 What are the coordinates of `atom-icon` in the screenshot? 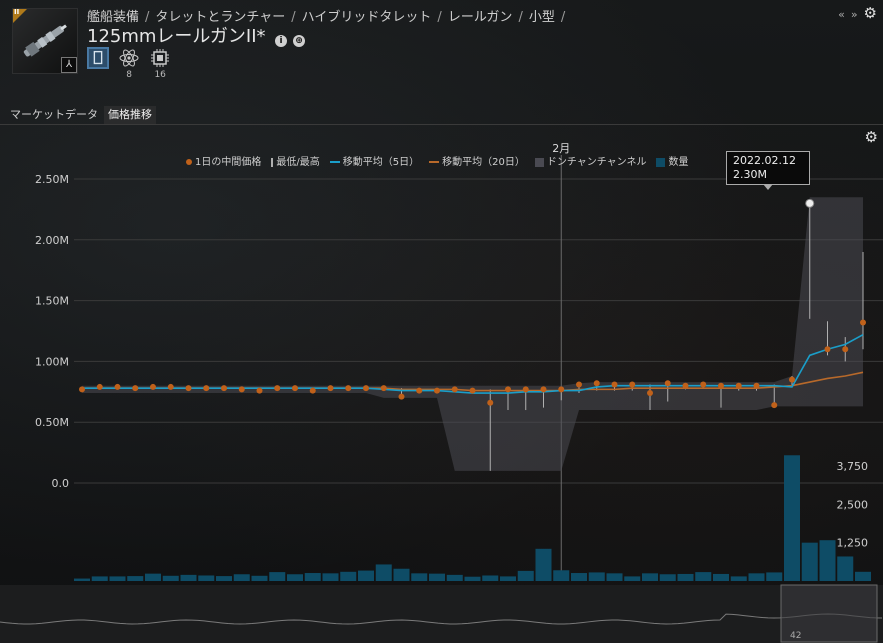 It's located at (129, 58).